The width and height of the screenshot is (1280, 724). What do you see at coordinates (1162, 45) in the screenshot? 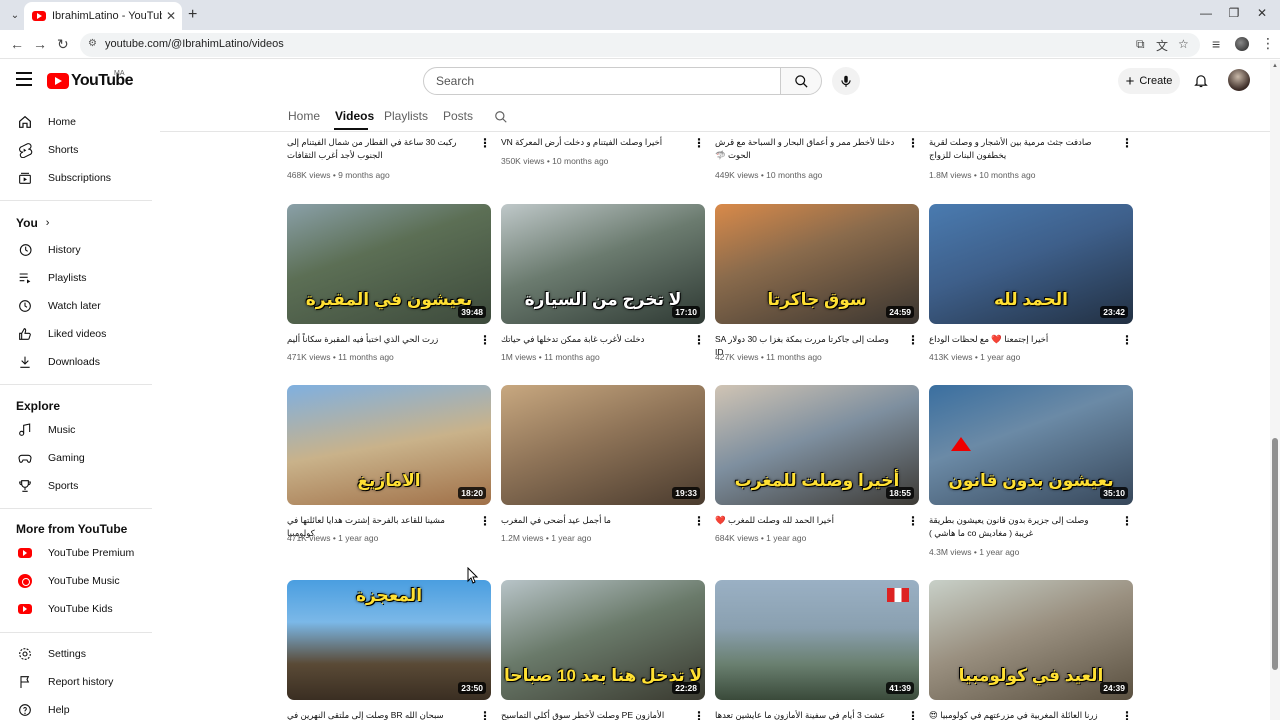
I see `translate-icon: 文` at bounding box center [1162, 45].